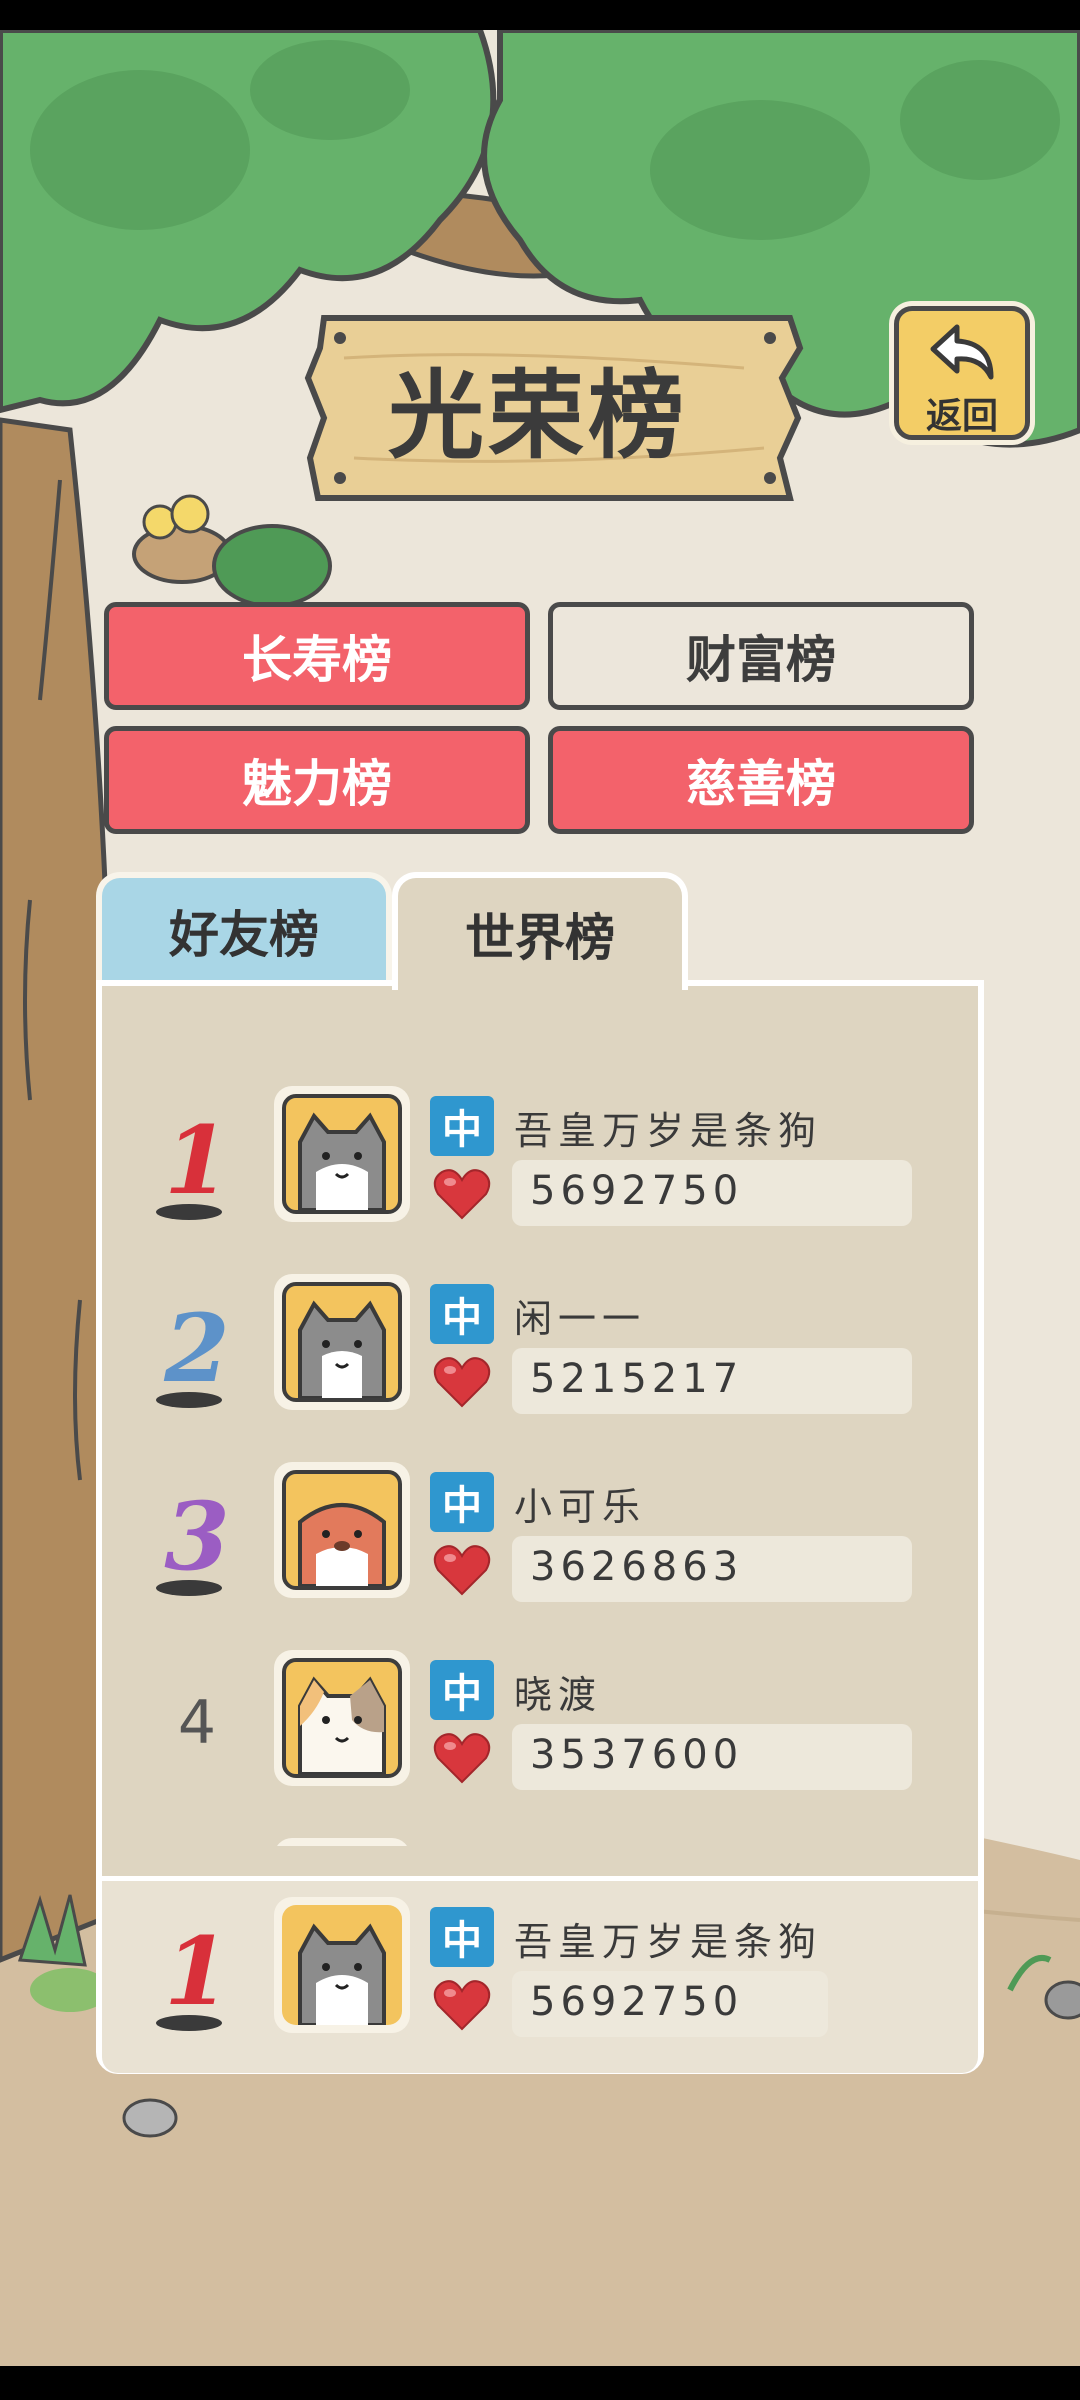  I want to click on rank-number: 1, so click(197, 1161).